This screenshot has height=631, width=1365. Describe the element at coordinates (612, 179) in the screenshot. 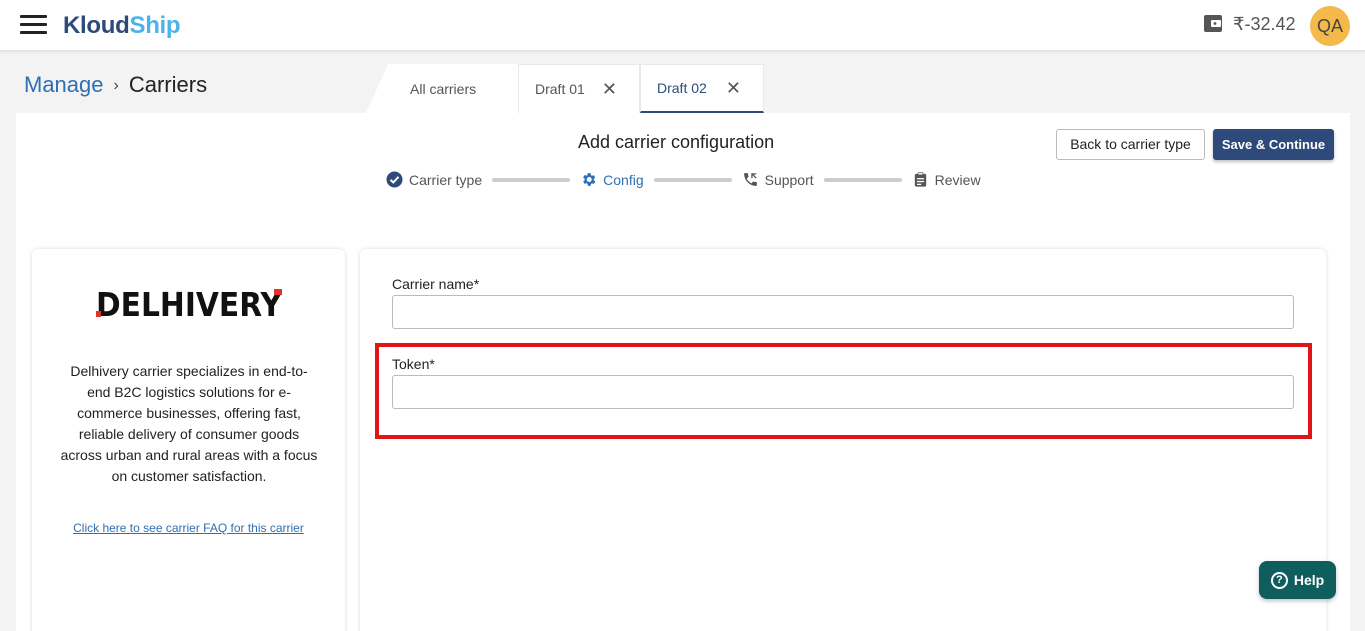

I see `step-config: Config` at that location.